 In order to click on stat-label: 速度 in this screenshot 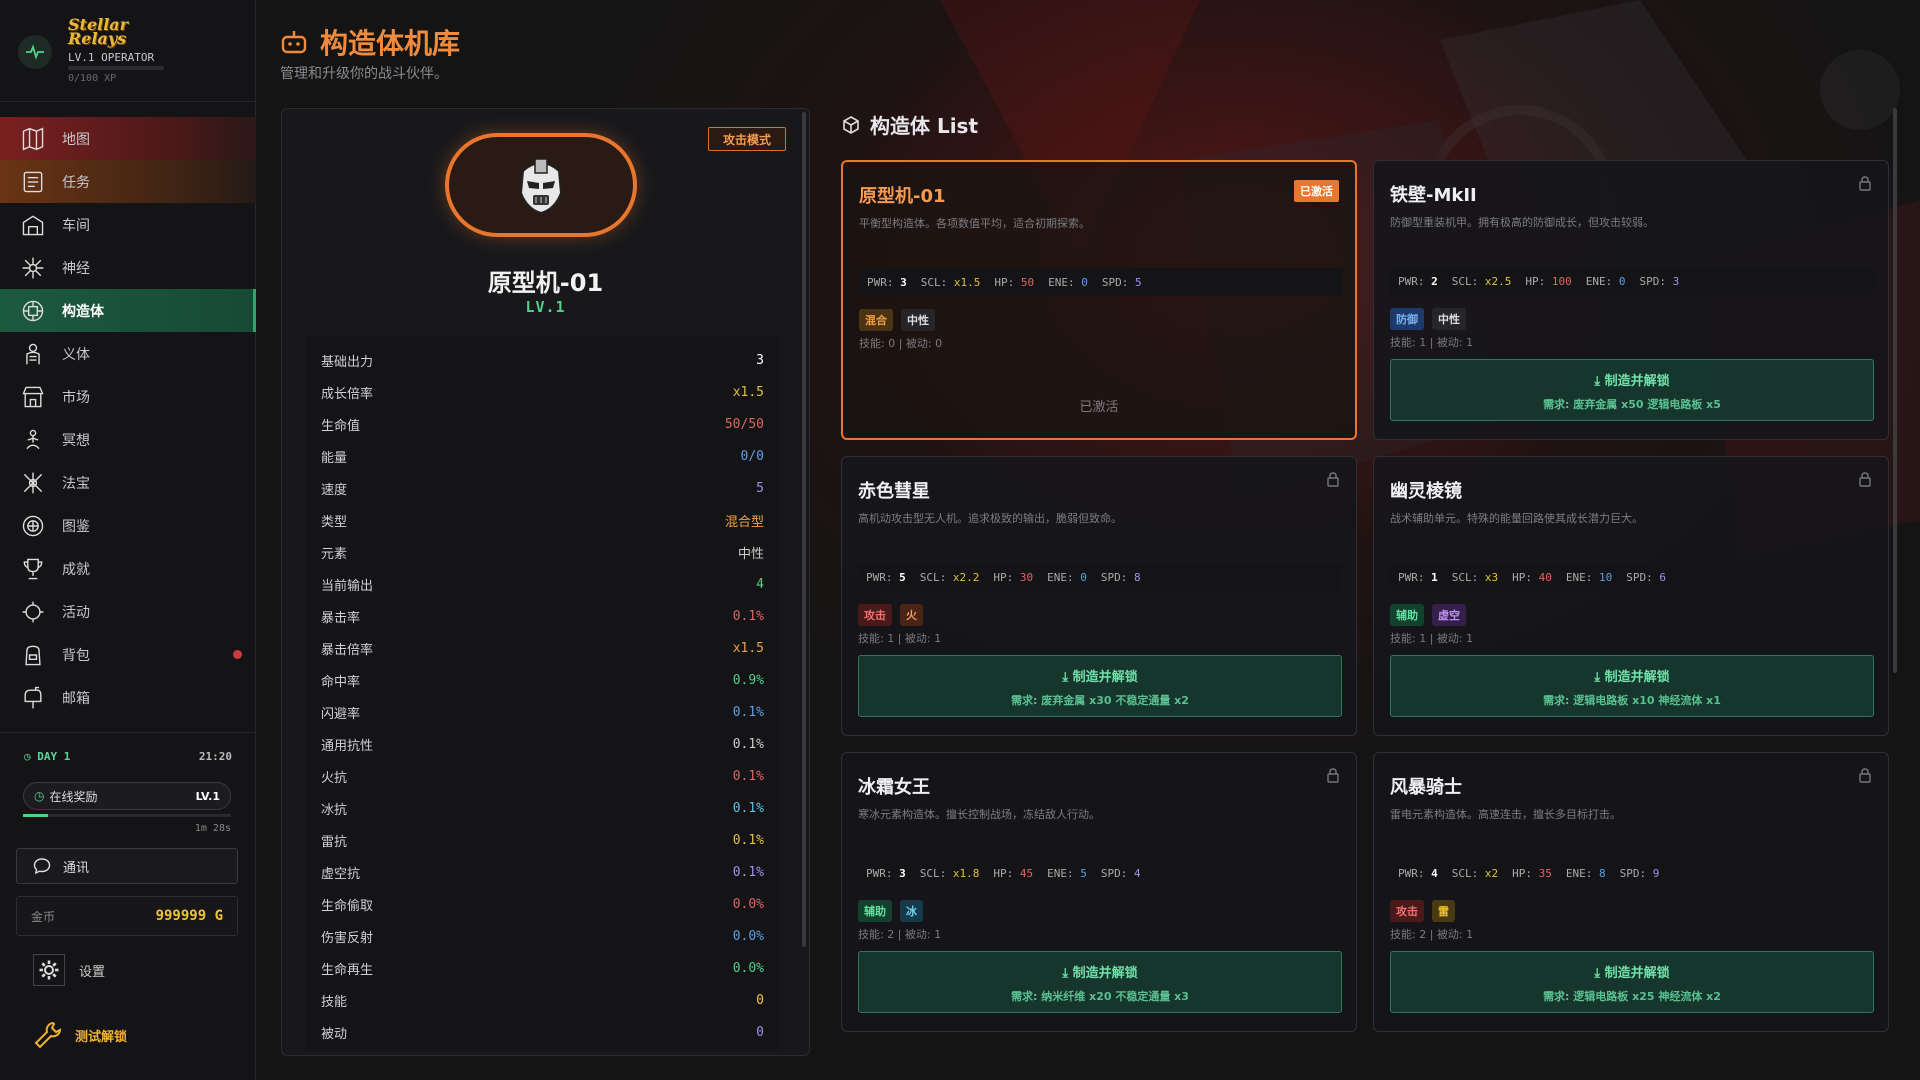, I will do `click(334, 490)`.